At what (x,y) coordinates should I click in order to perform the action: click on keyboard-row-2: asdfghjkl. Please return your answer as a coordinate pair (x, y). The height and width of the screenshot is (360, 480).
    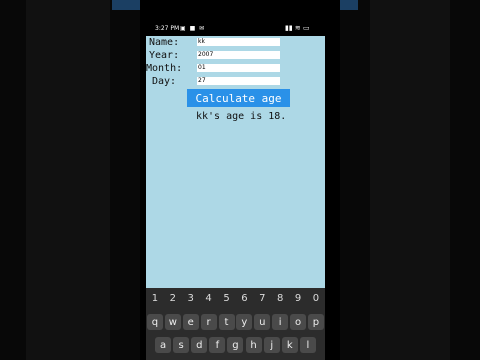
    Looking at the image, I should click on (235, 345).